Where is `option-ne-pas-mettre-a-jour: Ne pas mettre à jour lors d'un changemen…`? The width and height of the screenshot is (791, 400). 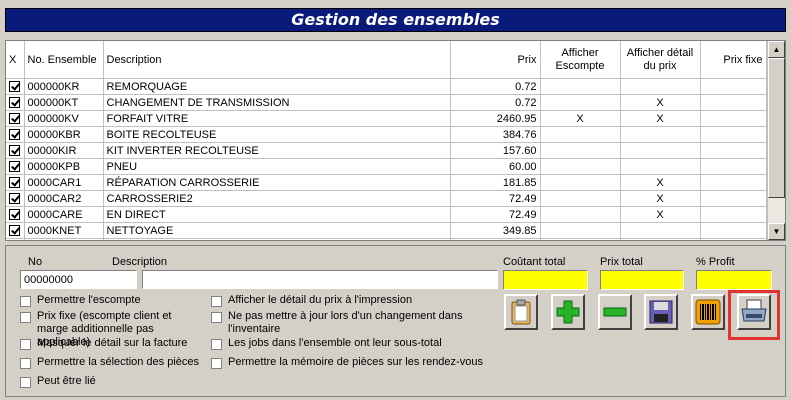
option-ne-pas-mettre-a-jour: Ne pas mettre à jour lors d'un changemen… is located at coordinates (341, 323).